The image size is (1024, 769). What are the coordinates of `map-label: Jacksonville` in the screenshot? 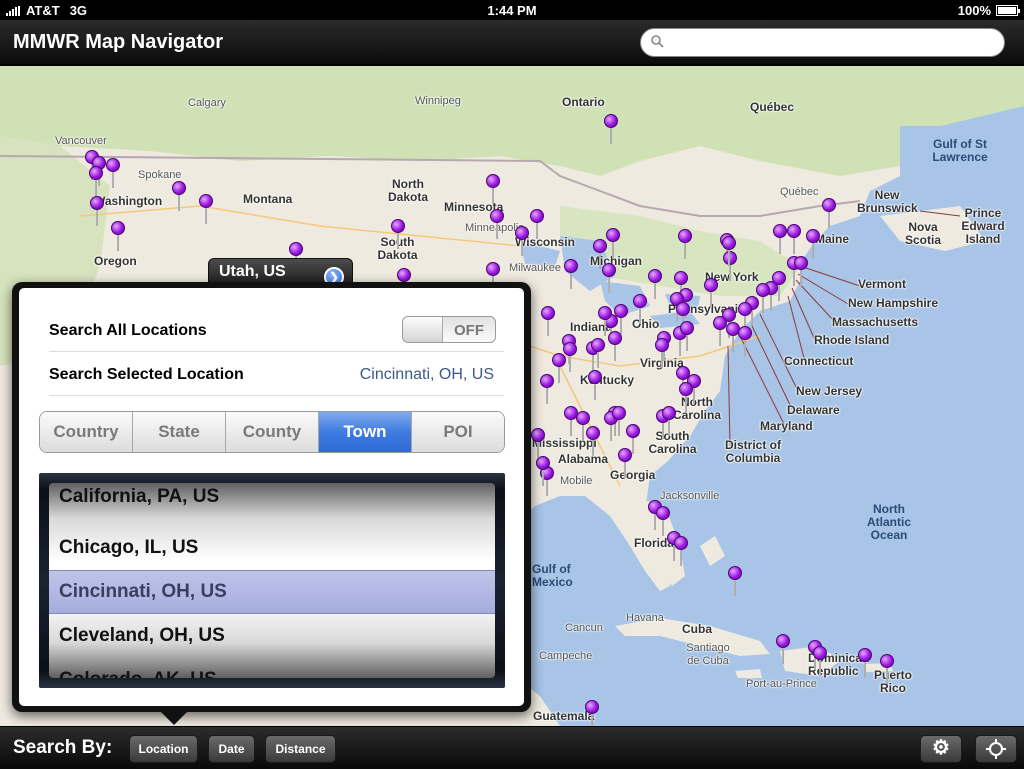 It's located at (690, 496).